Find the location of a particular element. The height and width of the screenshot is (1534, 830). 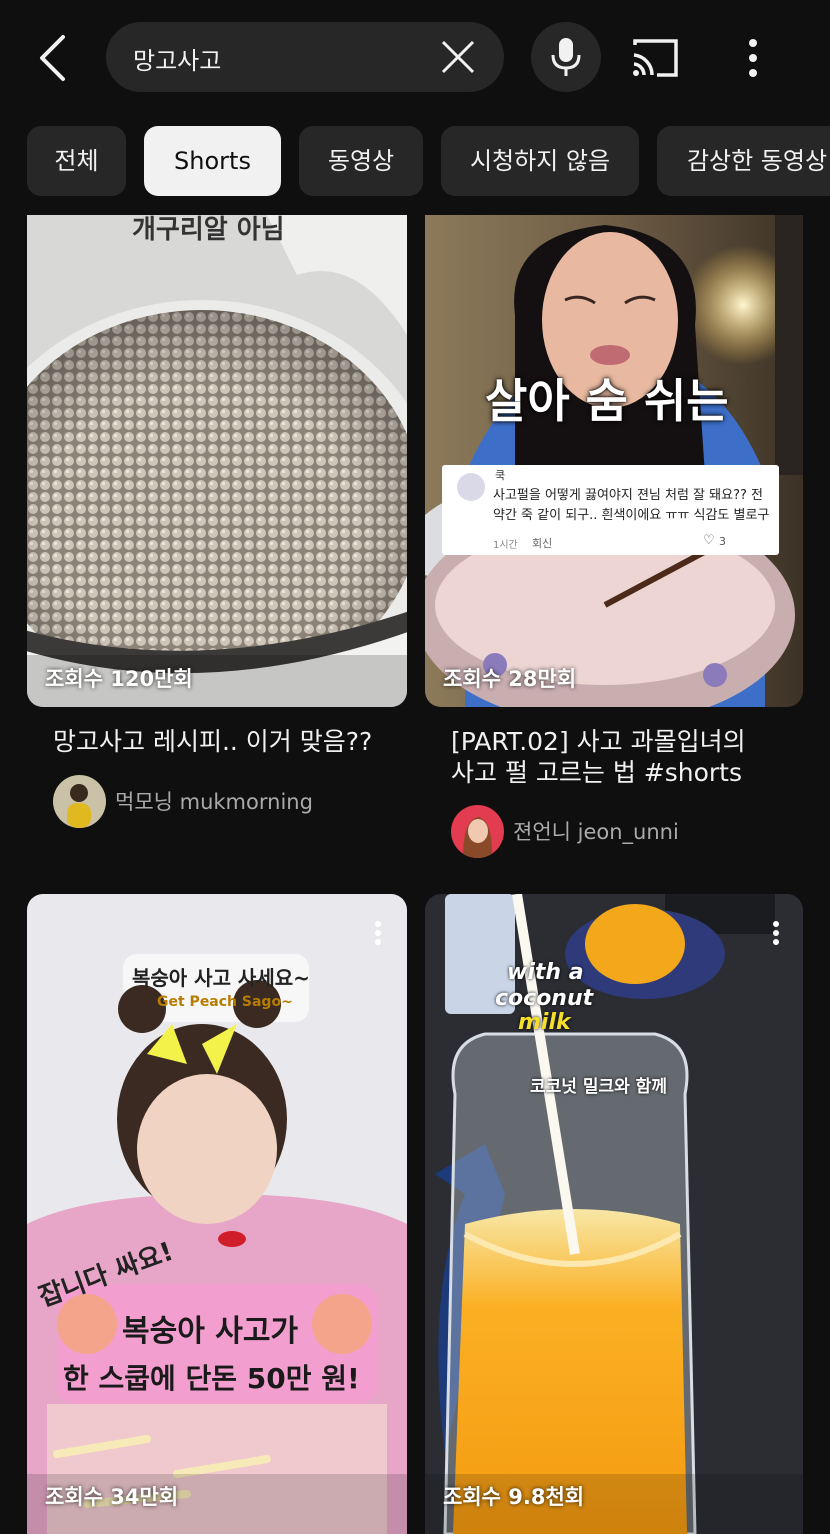

close-icon is located at coordinates (458, 57).